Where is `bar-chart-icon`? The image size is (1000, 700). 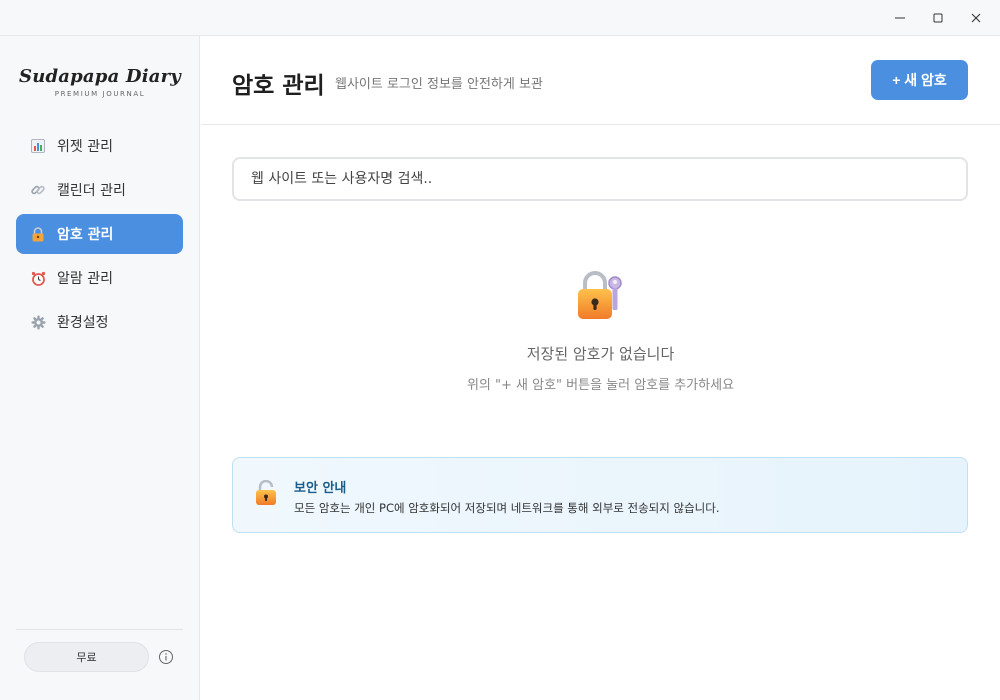 bar-chart-icon is located at coordinates (38, 146).